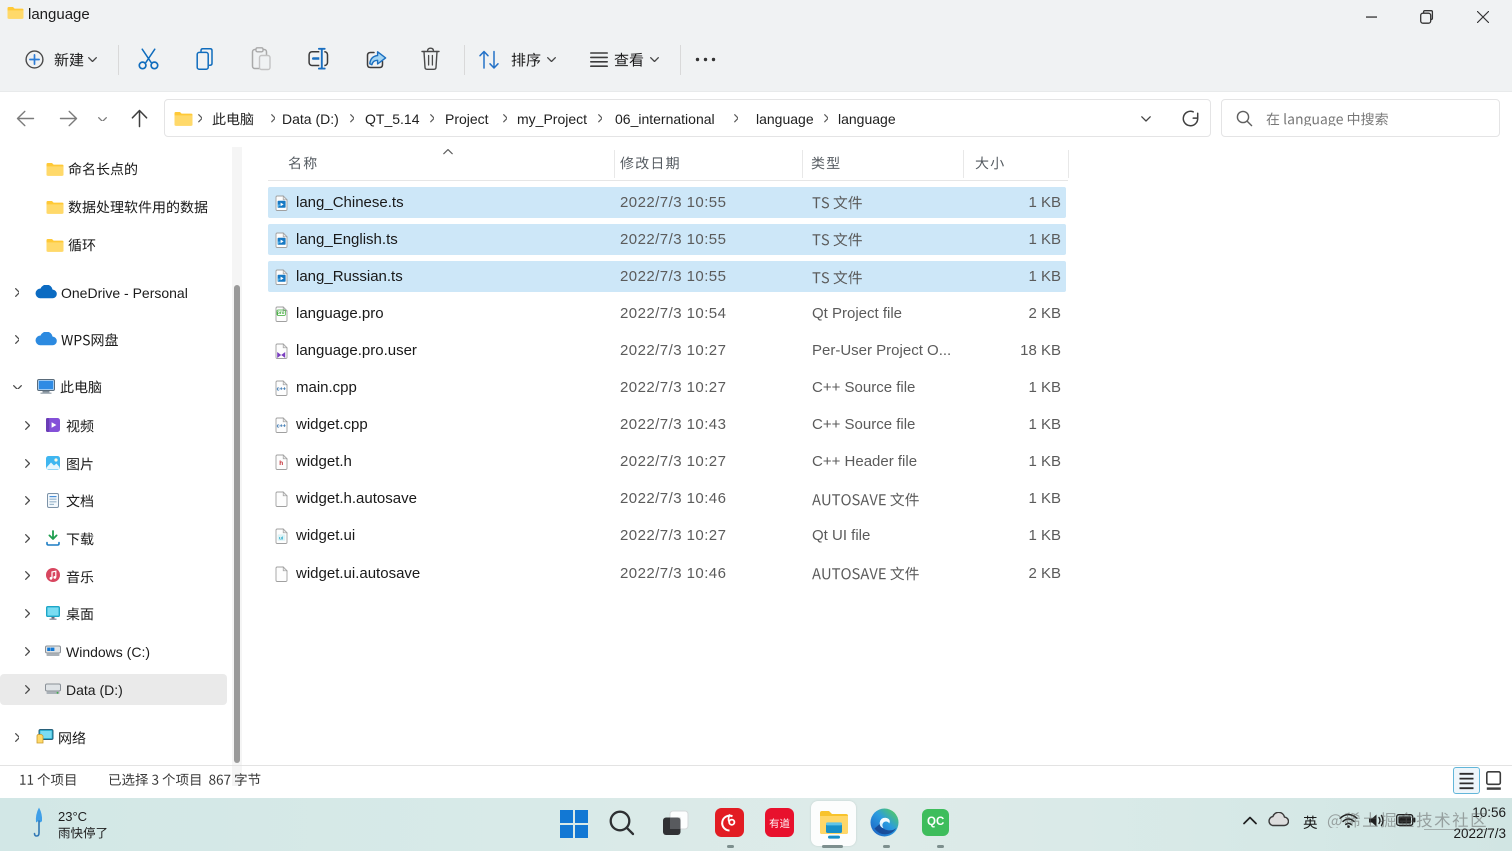  Describe the element at coordinates (281, 312) in the screenshot. I see `svg-text: pro` at that location.